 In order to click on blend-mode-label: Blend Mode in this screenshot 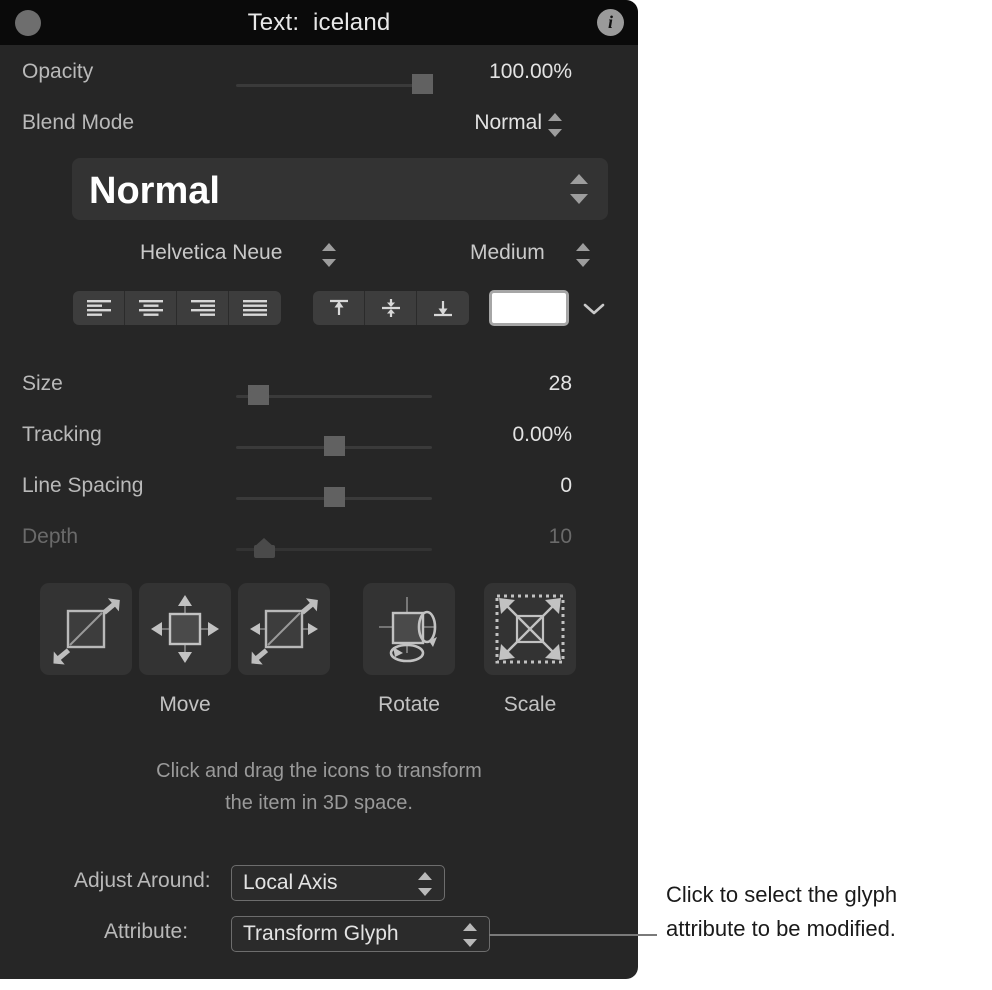, I will do `click(78, 122)`.